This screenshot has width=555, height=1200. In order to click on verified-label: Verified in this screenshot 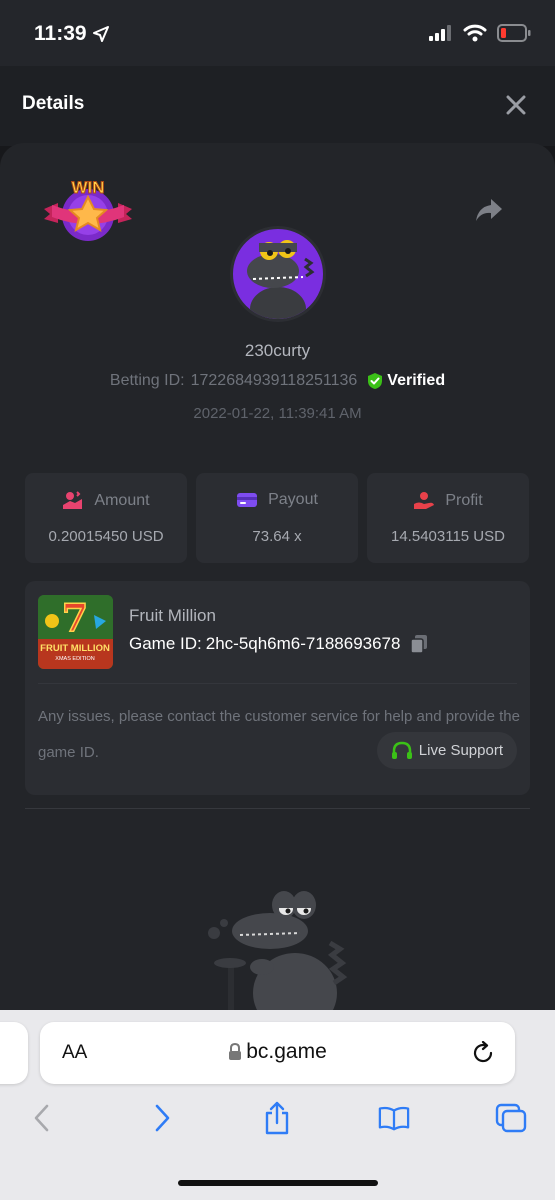, I will do `click(416, 380)`.